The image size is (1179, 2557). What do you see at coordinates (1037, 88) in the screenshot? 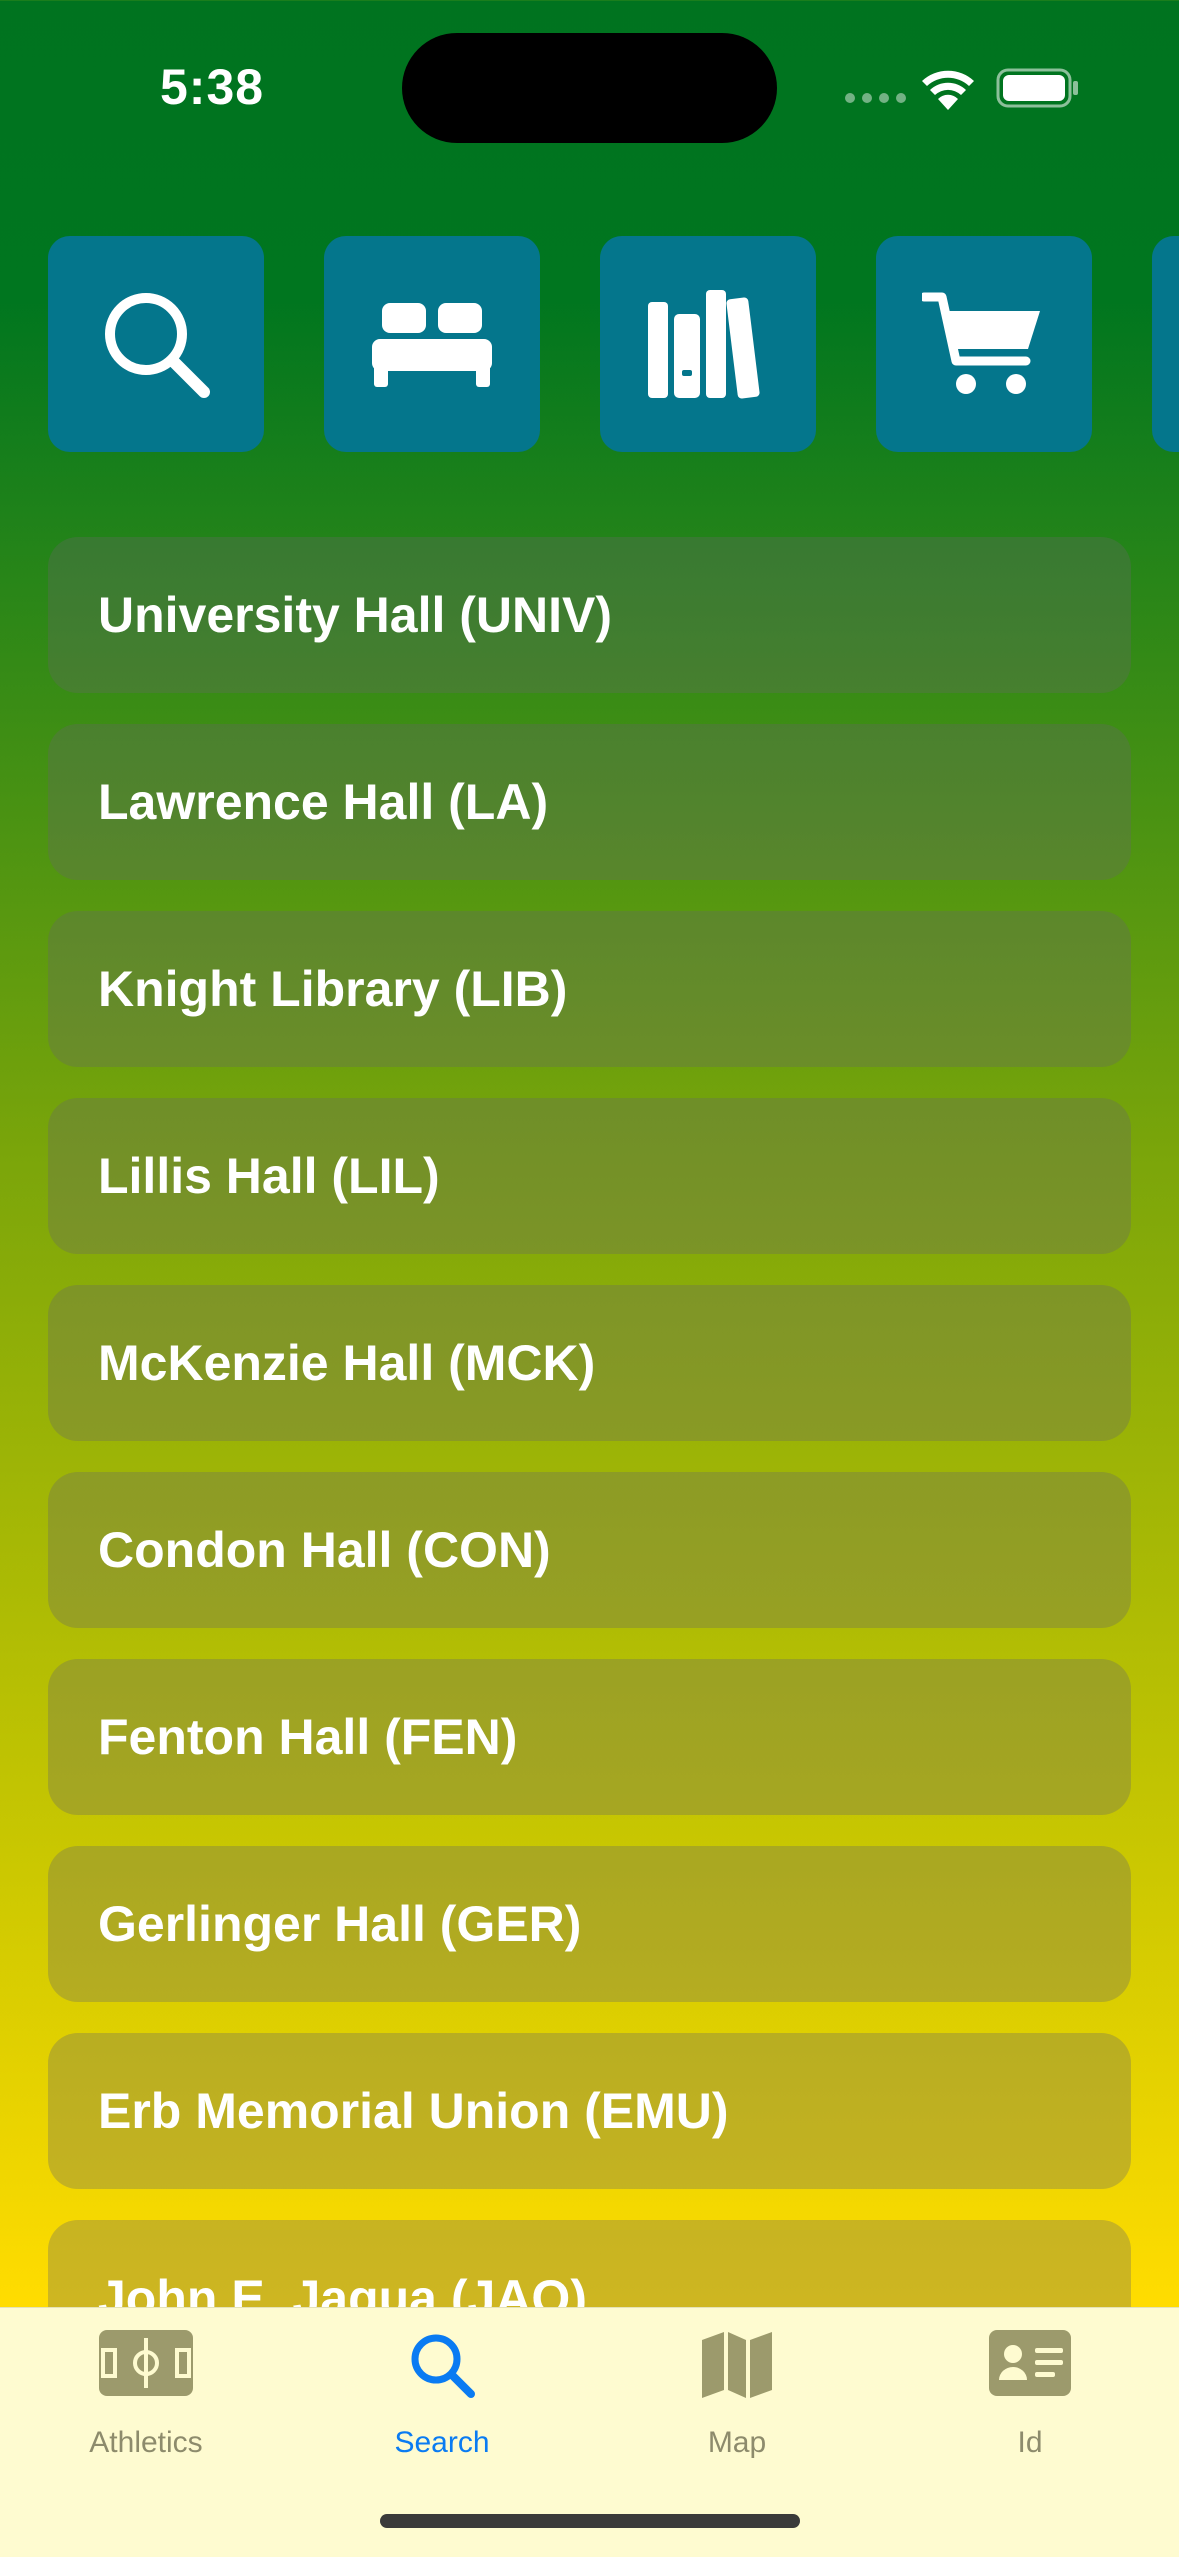
I see `battery-icon` at bounding box center [1037, 88].